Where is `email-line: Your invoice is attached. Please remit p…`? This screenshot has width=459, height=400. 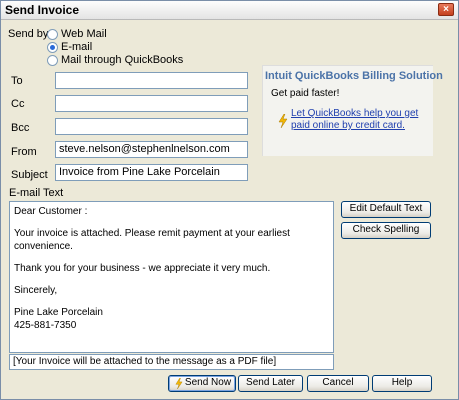 email-line: Your invoice is attached. Please remit p… is located at coordinates (152, 240).